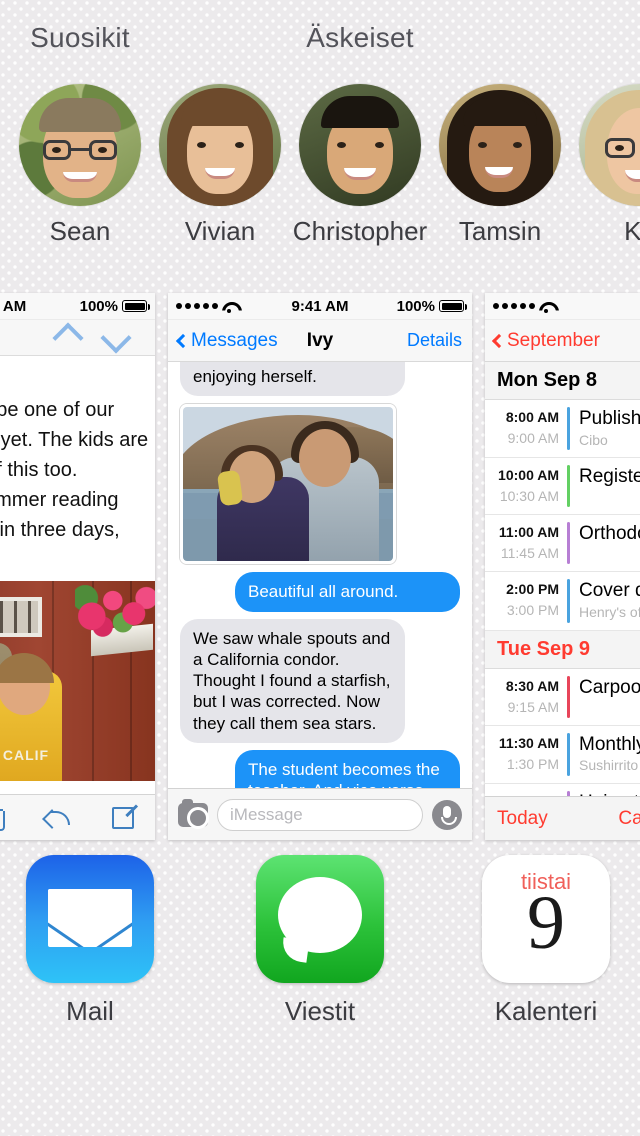  Describe the element at coordinates (320, 306) in the screenshot. I see `status-time: 9:41 AM` at that location.